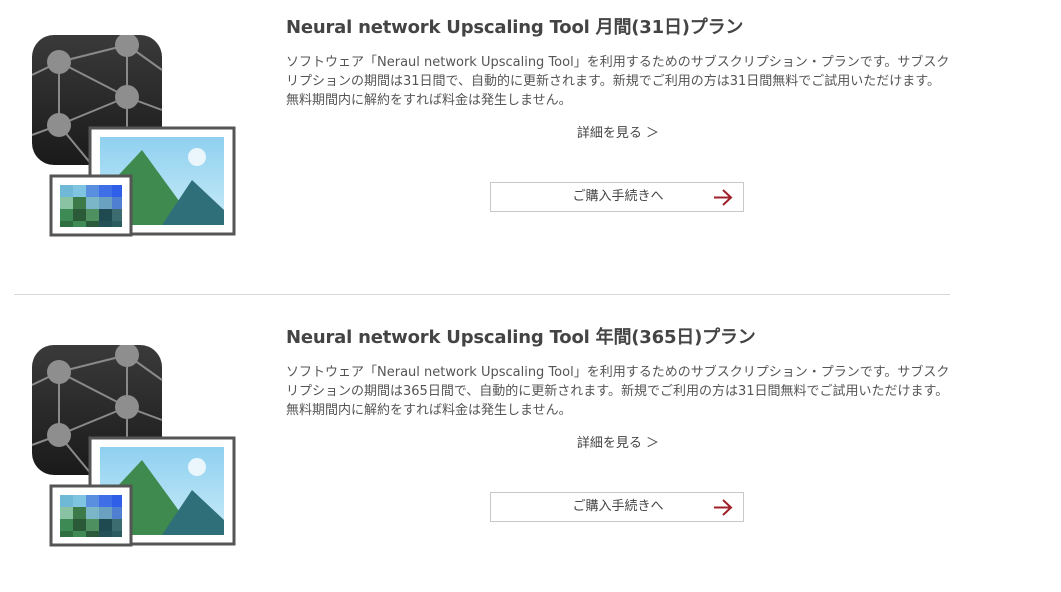  What do you see at coordinates (482, 294) in the screenshot?
I see `plan-divider` at bounding box center [482, 294].